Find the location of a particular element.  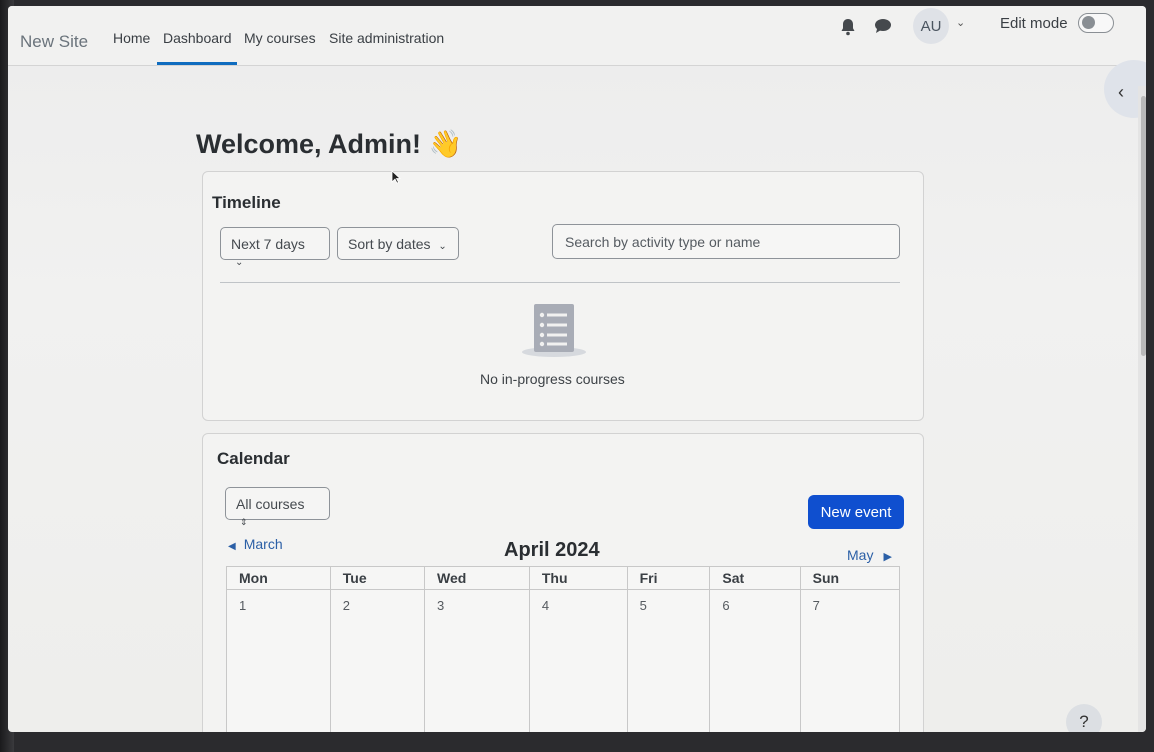

timeline-day-filter-dropdown: Next 7 days ⌄ is located at coordinates (275, 247).